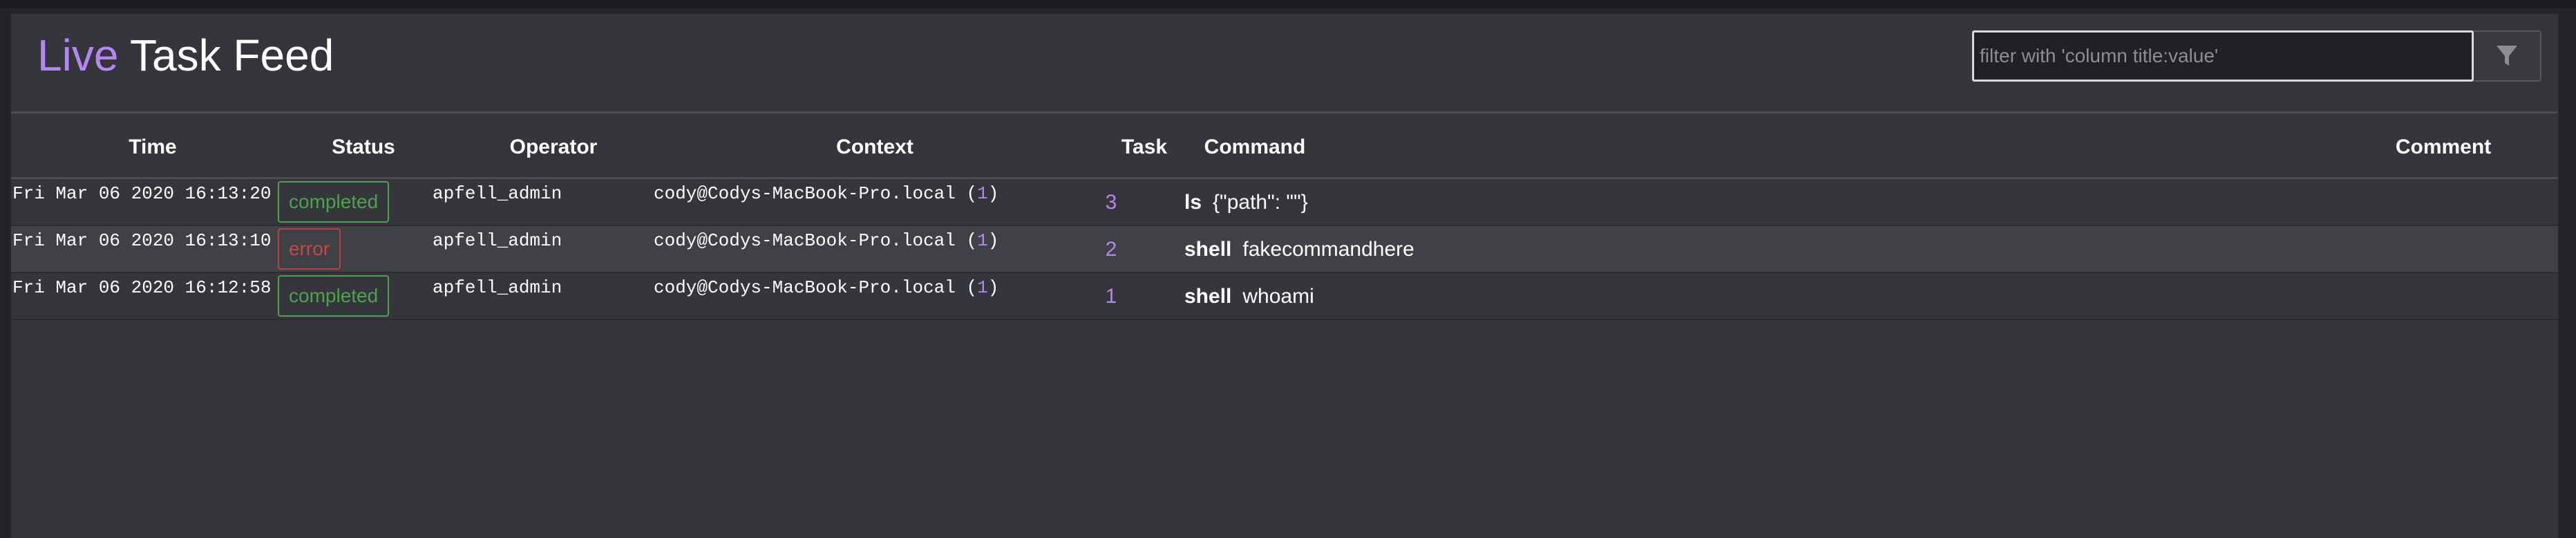 The height and width of the screenshot is (538, 2576). I want to click on page-title-accent: Live, so click(78, 55).